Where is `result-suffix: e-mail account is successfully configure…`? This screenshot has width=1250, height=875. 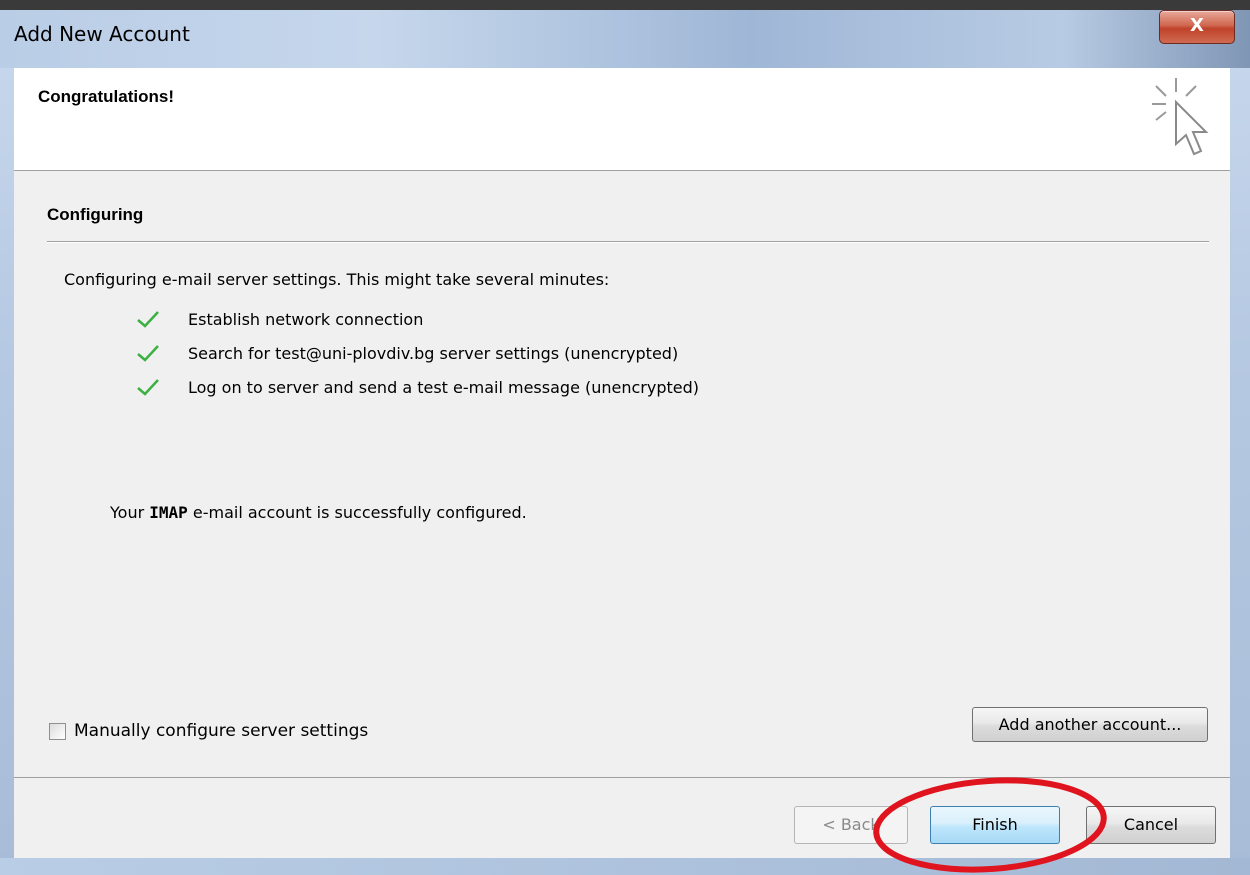 result-suffix: e-mail account is successfully configure… is located at coordinates (357, 512).